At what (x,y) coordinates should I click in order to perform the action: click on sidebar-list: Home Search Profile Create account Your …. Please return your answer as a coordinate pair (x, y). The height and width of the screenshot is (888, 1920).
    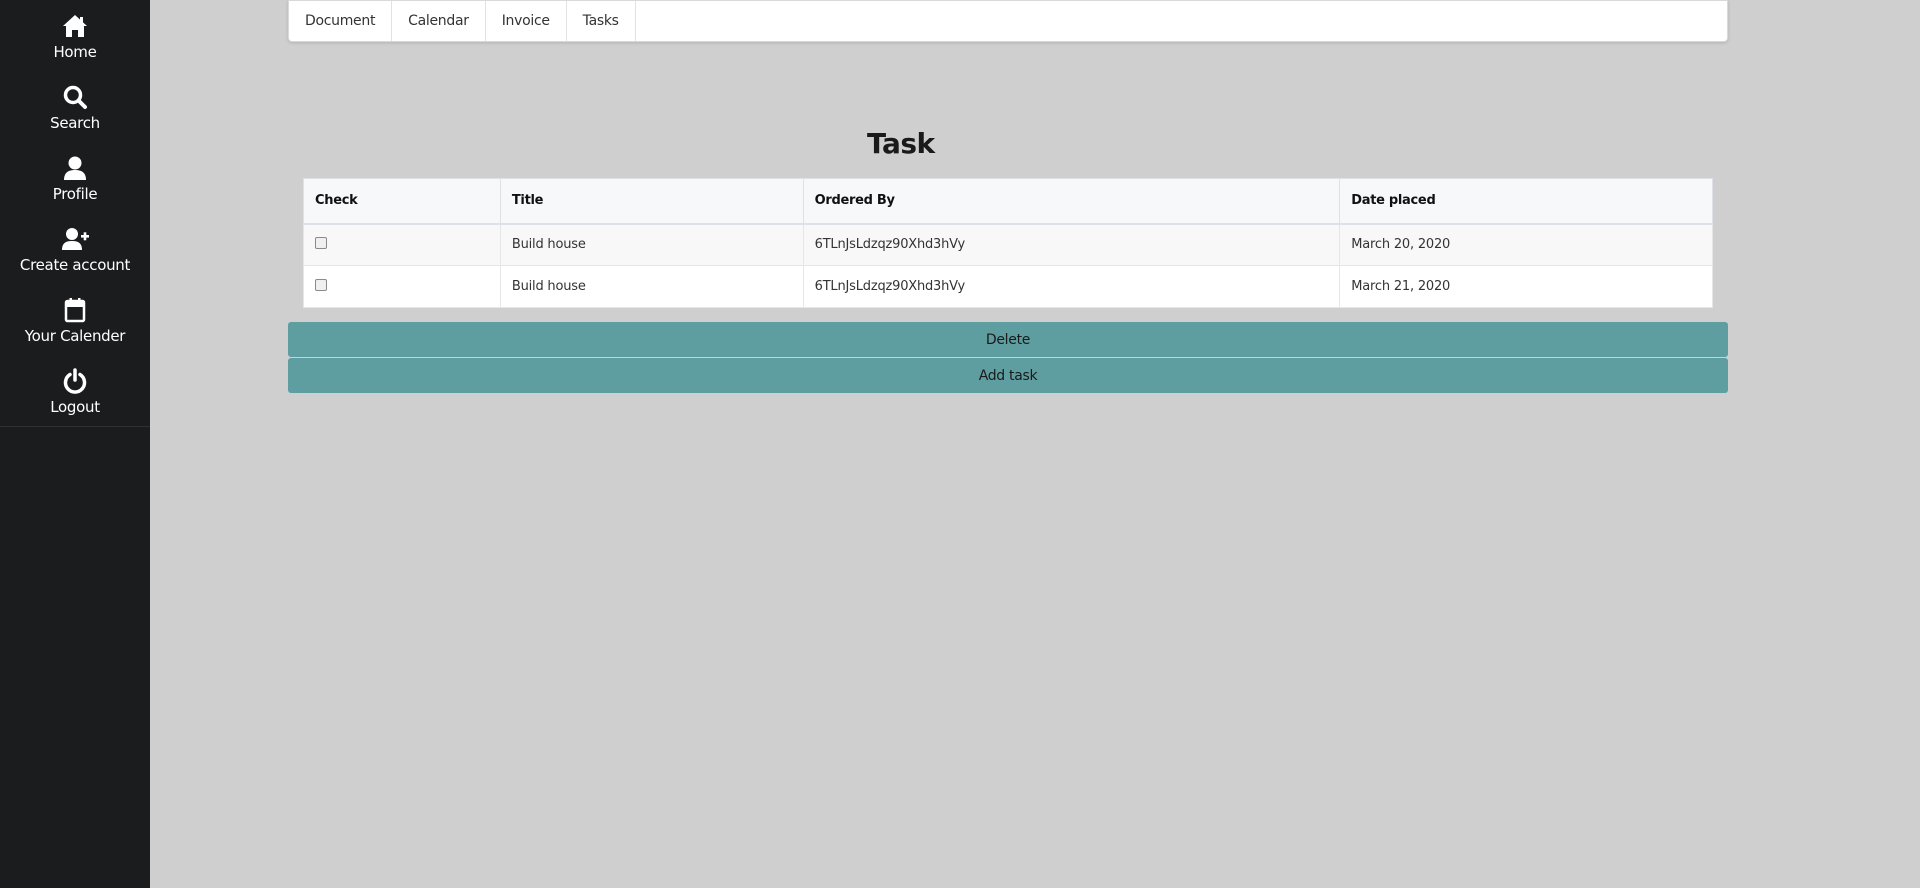
    Looking at the image, I should click on (75, 213).